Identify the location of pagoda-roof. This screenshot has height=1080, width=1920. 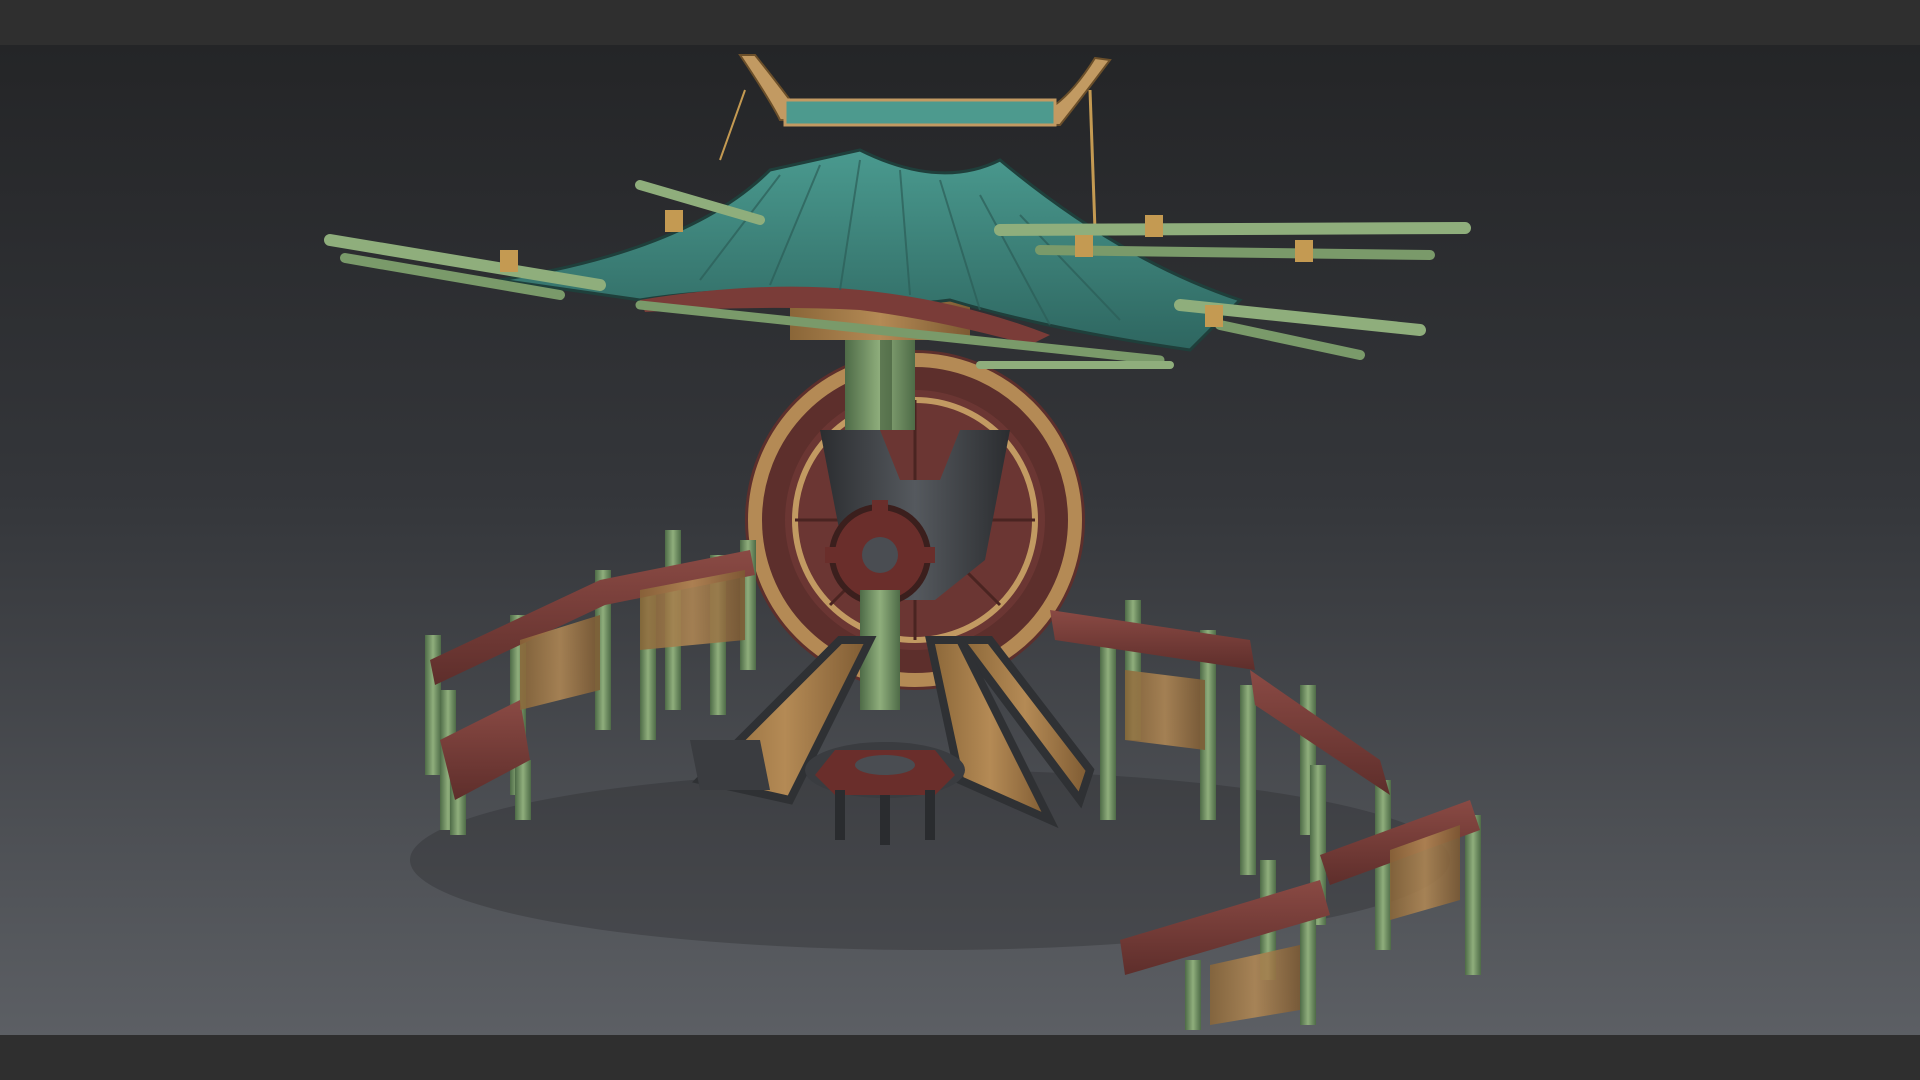
(871, 203).